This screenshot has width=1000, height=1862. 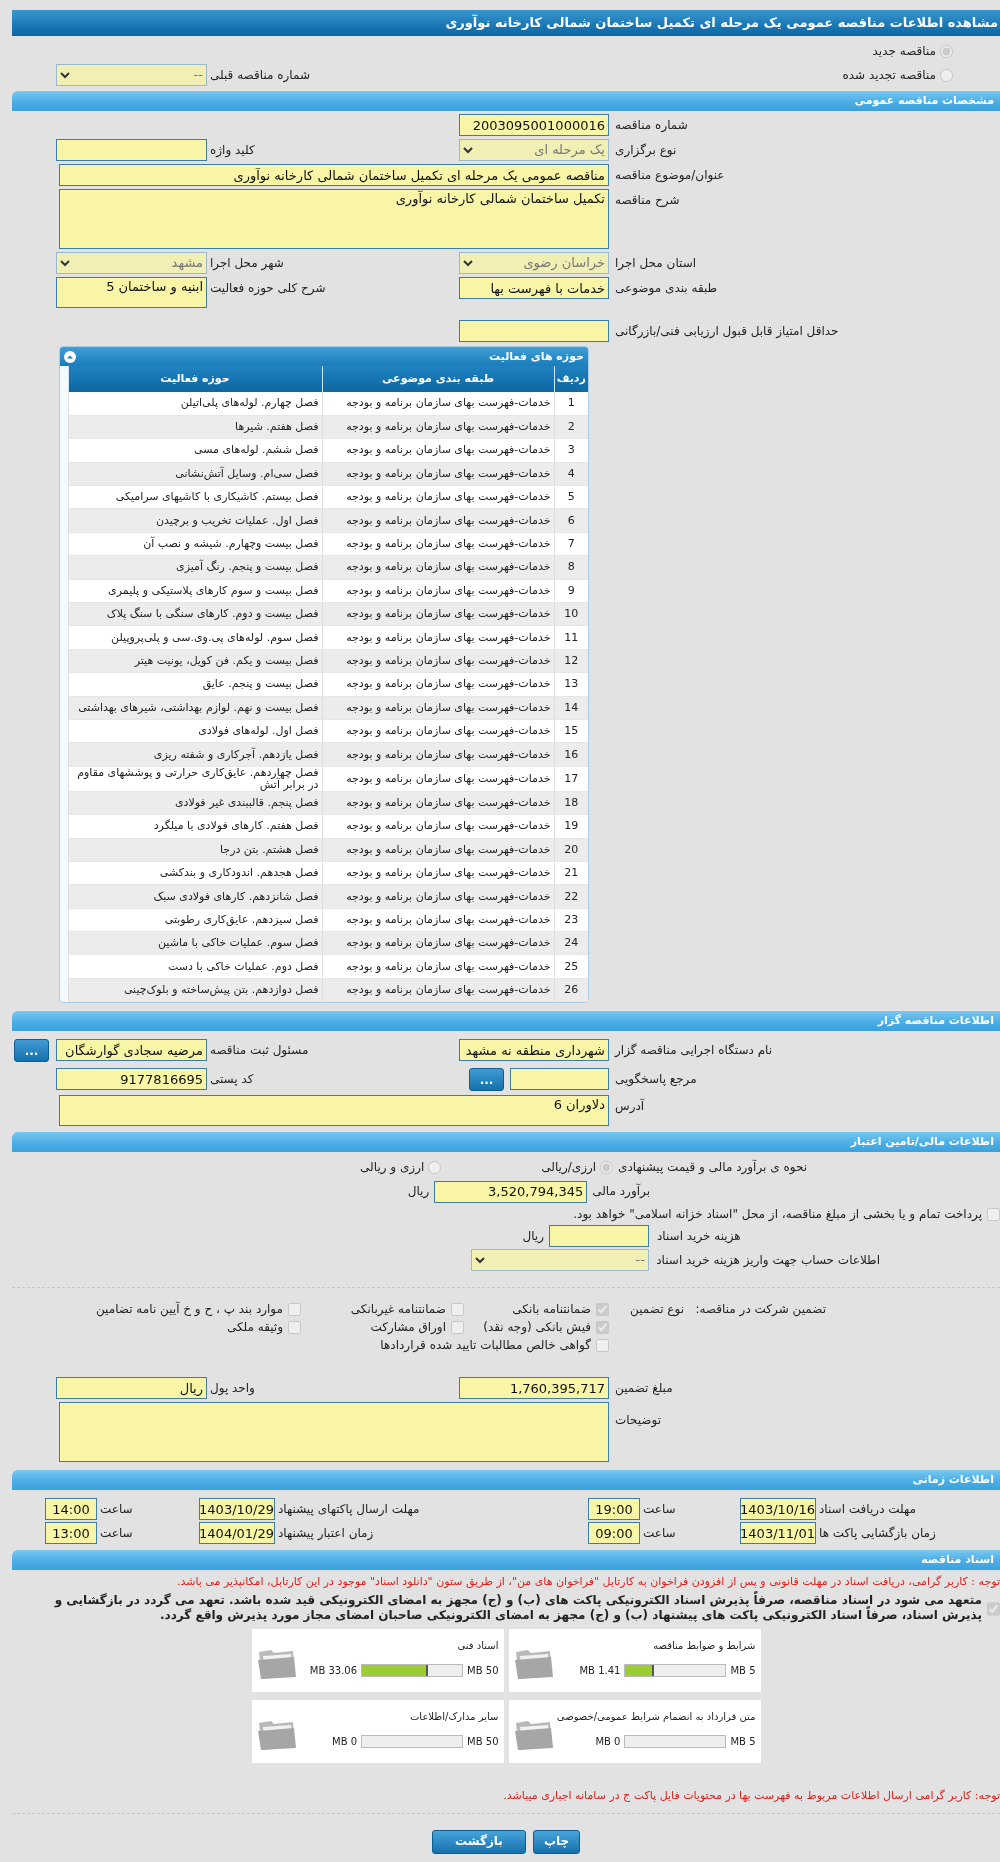 I want to click on dropdown: مشهد, so click(x=131, y=263).